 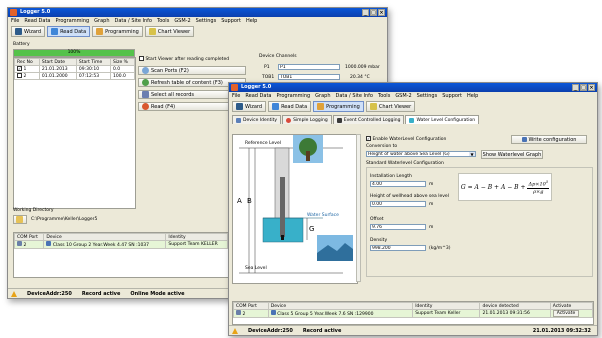 I want to click on channel-name: TOB1, so click(x=268, y=77).